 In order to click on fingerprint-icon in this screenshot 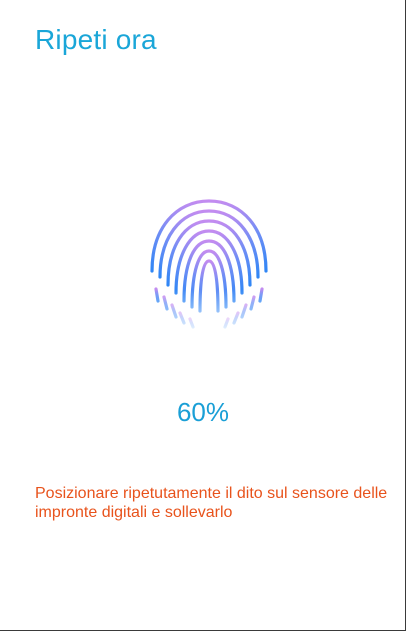, I will do `click(209, 264)`.